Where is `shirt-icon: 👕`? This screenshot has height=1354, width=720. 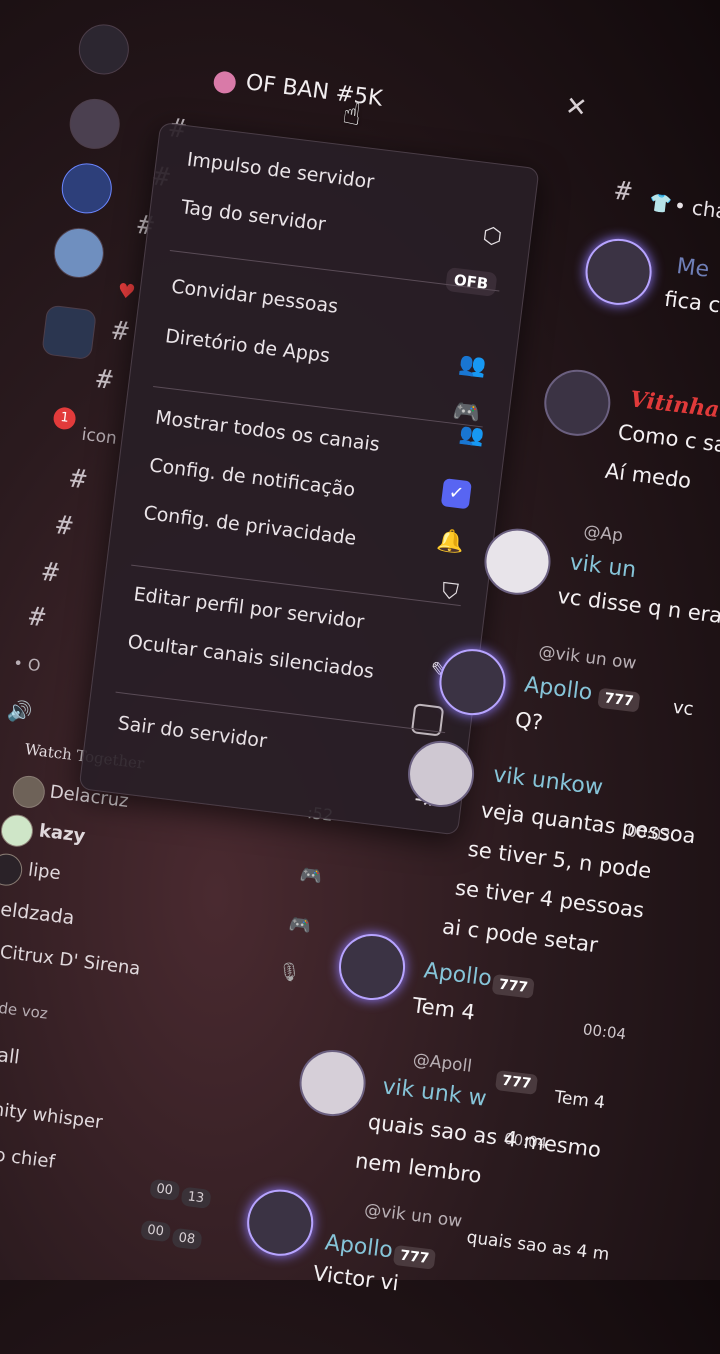 shirt-icon: 👕 is located at coordinates (660, 204).